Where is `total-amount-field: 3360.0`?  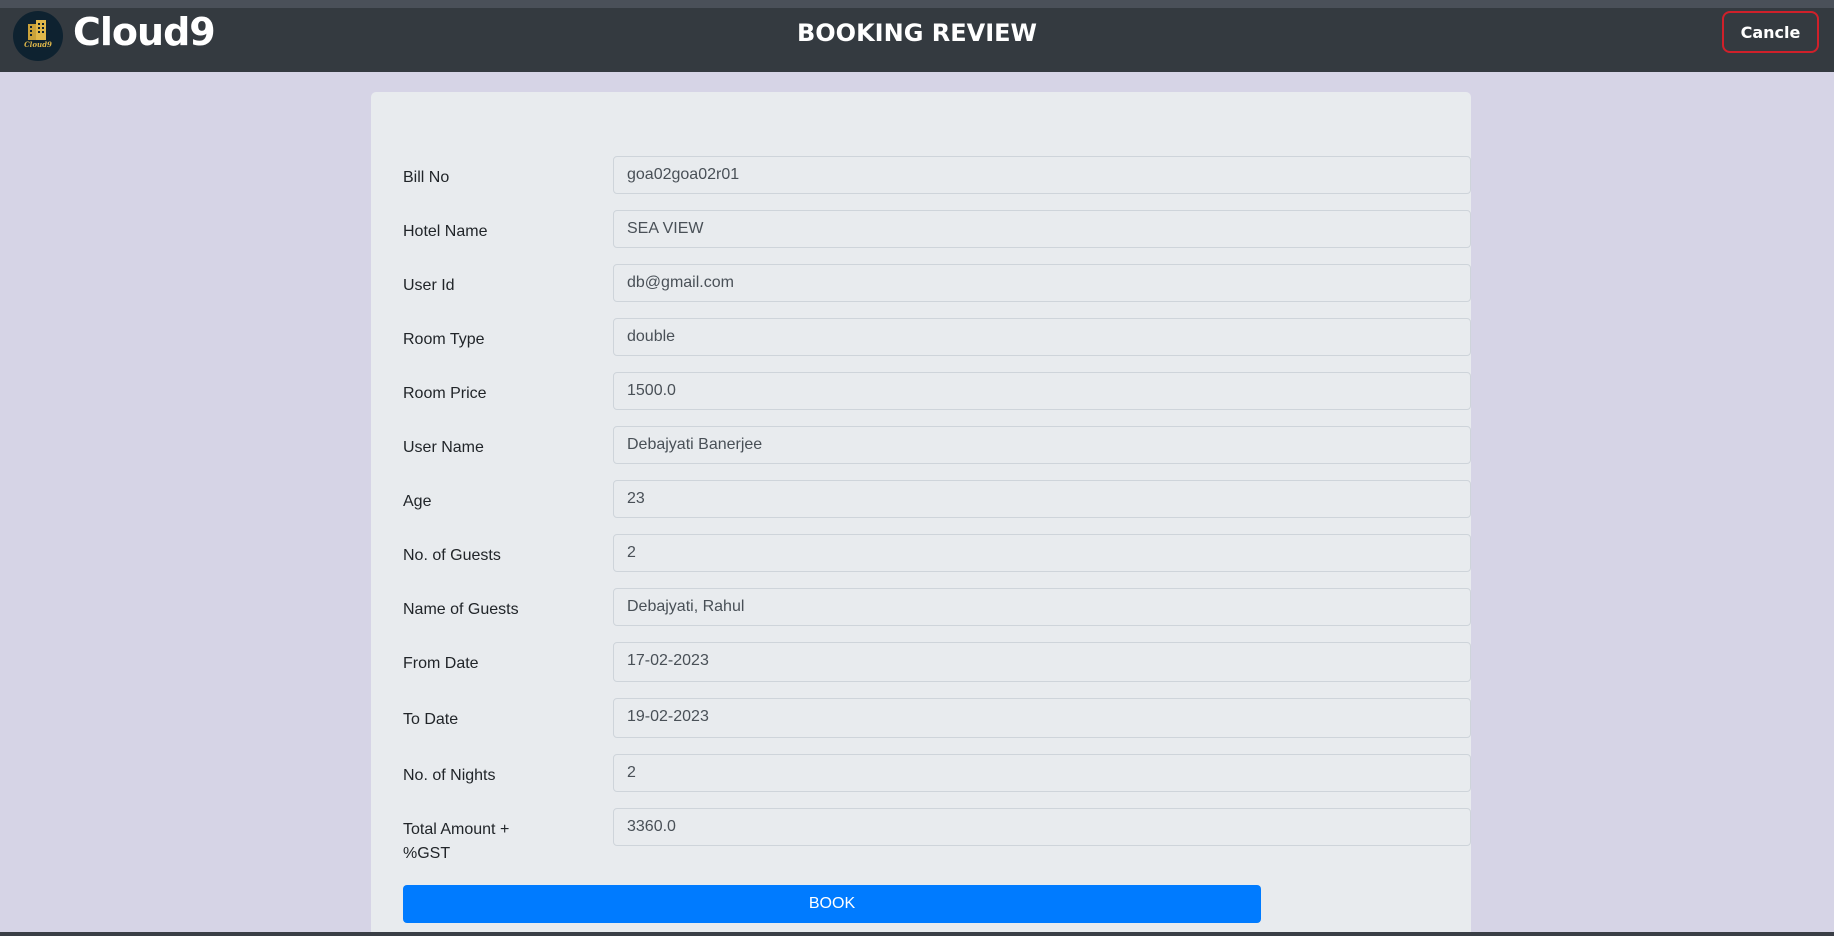
total-amount-field: 3360.0 is located at coordinates (1042, 827).